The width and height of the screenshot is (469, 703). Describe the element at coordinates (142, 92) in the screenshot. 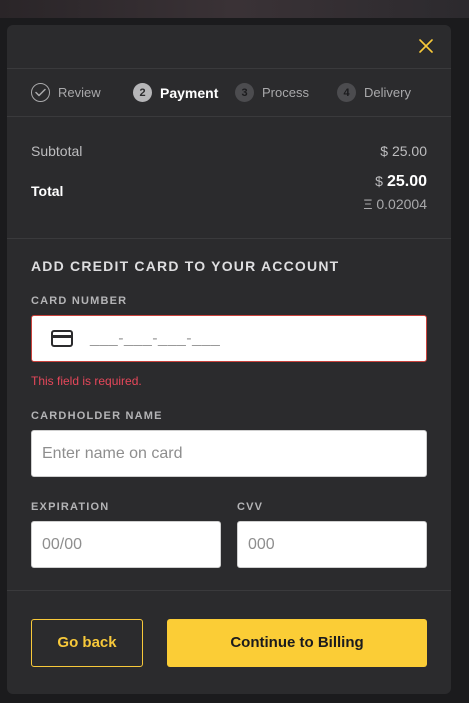

I see `step-number: 2` at that location.